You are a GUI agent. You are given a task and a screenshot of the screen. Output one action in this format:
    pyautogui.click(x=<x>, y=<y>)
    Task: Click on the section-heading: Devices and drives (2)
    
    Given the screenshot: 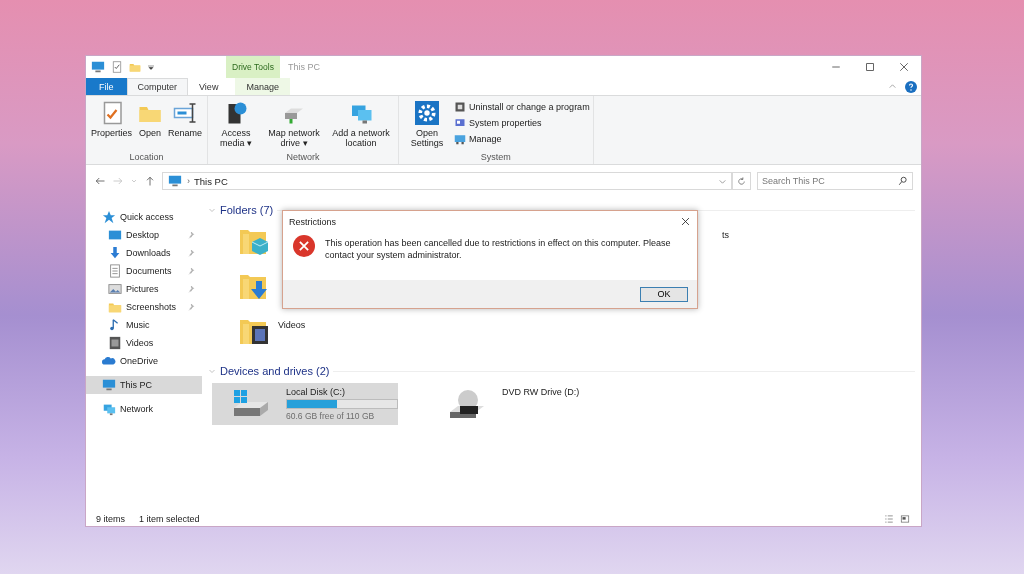 What is the action you would take?
    pyautogui.click(x=275, y=371)
    